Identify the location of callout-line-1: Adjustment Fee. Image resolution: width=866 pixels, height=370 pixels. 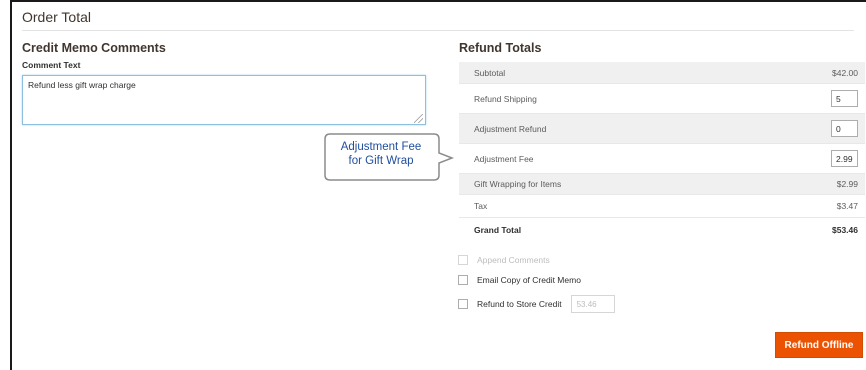
(381, 147).